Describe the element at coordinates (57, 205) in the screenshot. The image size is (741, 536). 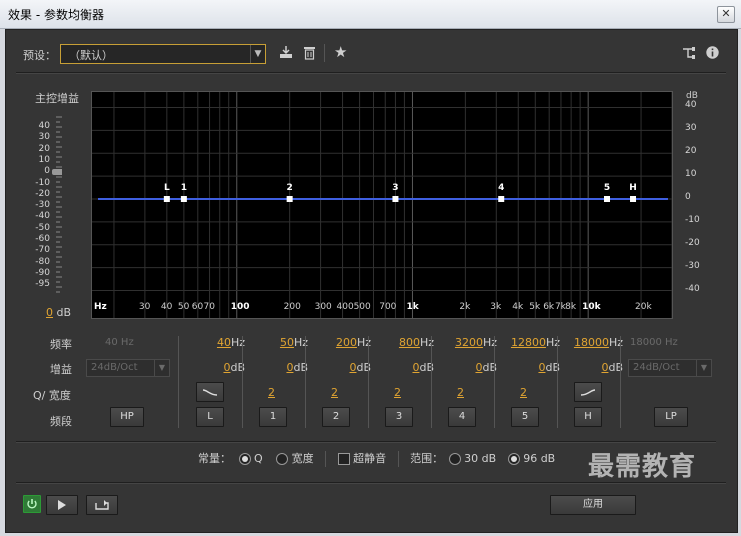
I see `master-gain-slider` at that location.